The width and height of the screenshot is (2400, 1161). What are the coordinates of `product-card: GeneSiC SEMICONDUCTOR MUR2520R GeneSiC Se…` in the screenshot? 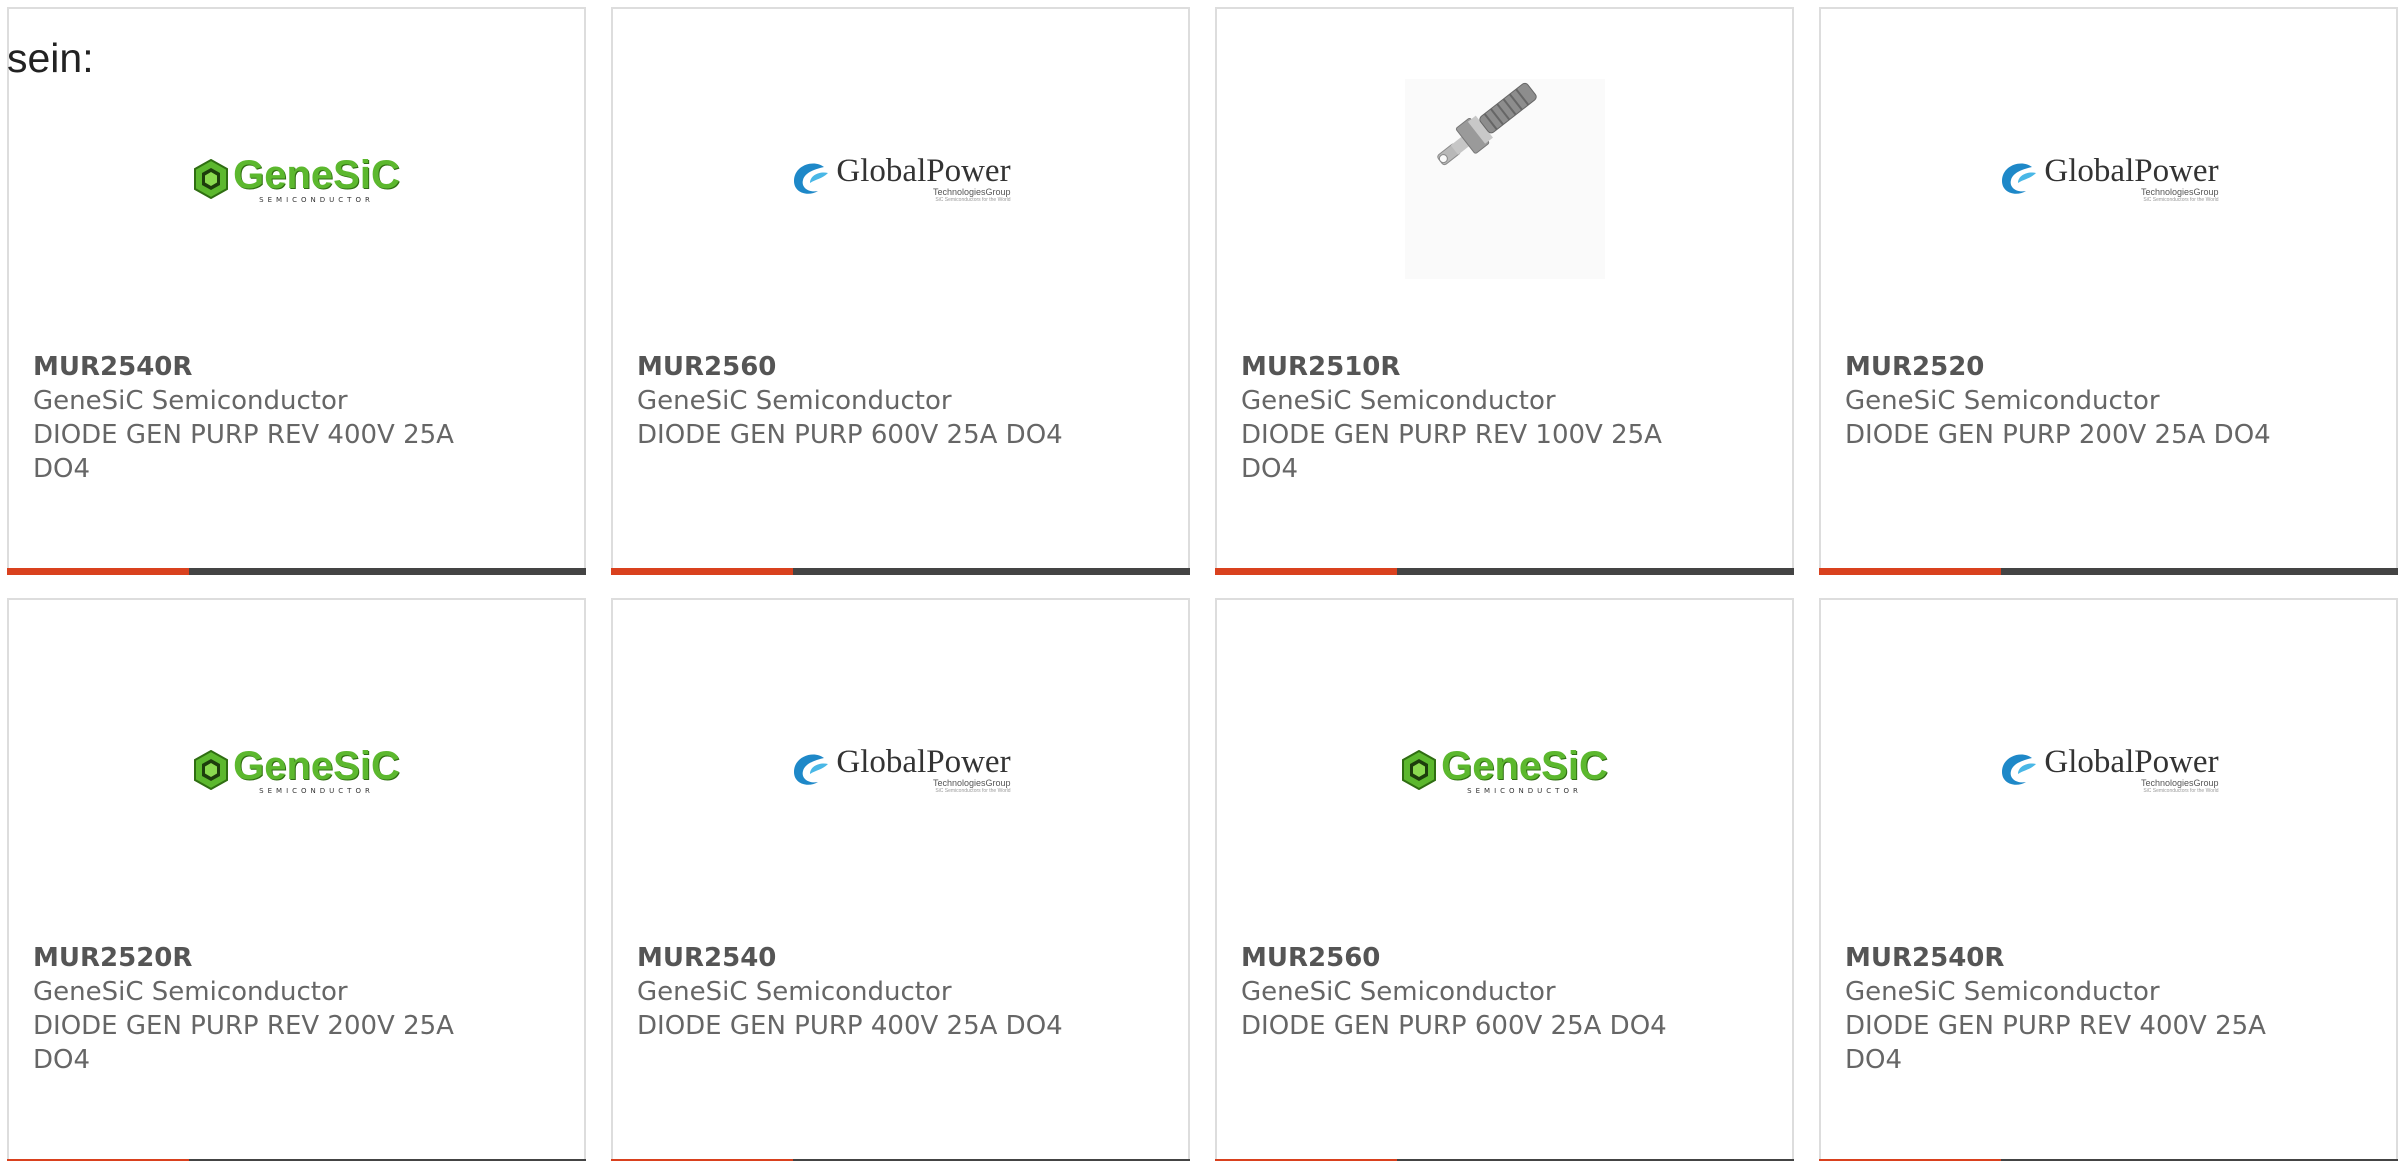 It's located at (296, 879).